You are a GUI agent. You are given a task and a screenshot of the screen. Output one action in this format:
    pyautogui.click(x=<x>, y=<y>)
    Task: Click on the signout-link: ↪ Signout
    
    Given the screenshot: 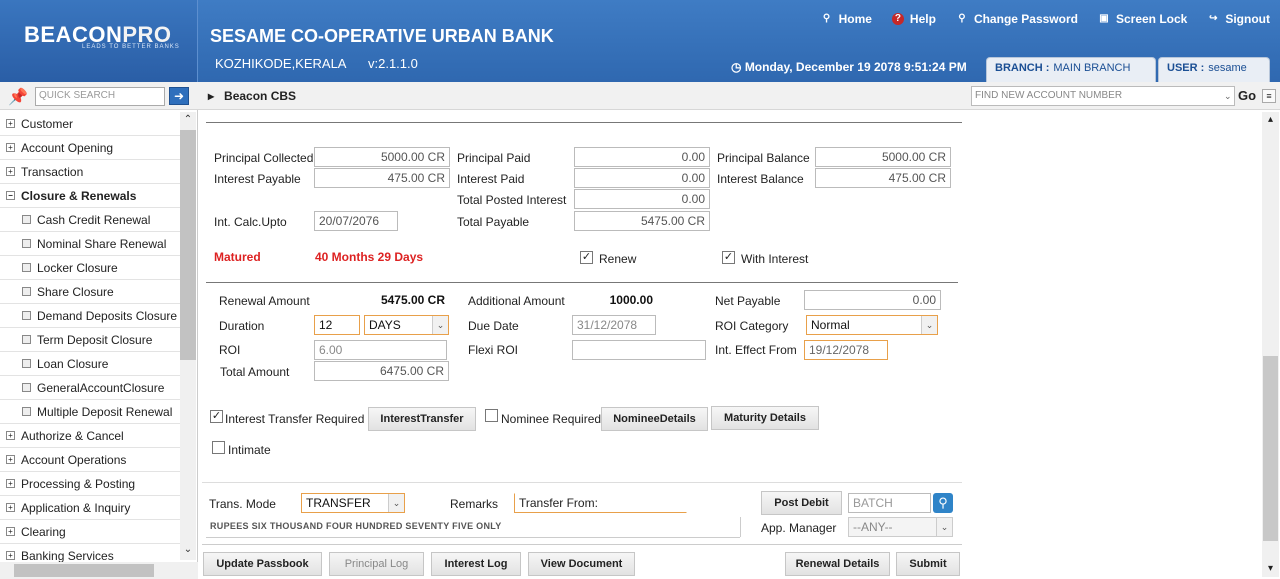 What is the action you would take?
    pyautogui.click(x=1238, y=19)
    